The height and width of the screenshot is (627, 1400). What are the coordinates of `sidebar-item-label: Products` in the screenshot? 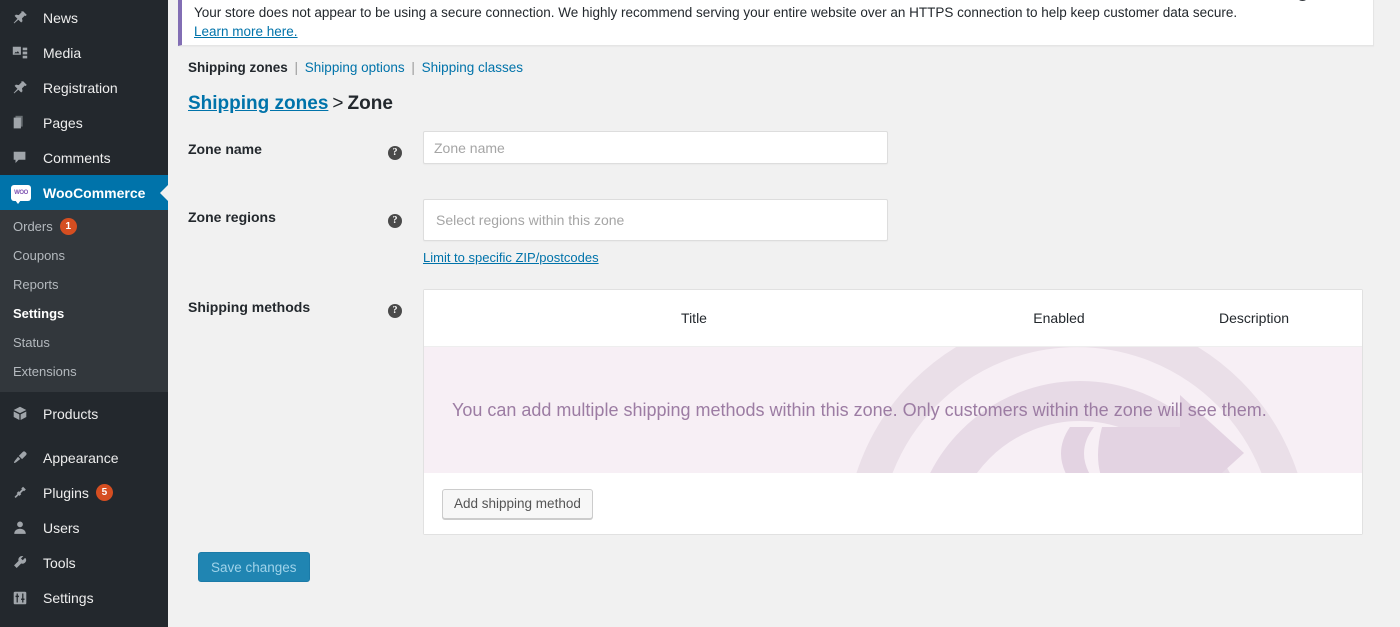 It's located at (71, 413).